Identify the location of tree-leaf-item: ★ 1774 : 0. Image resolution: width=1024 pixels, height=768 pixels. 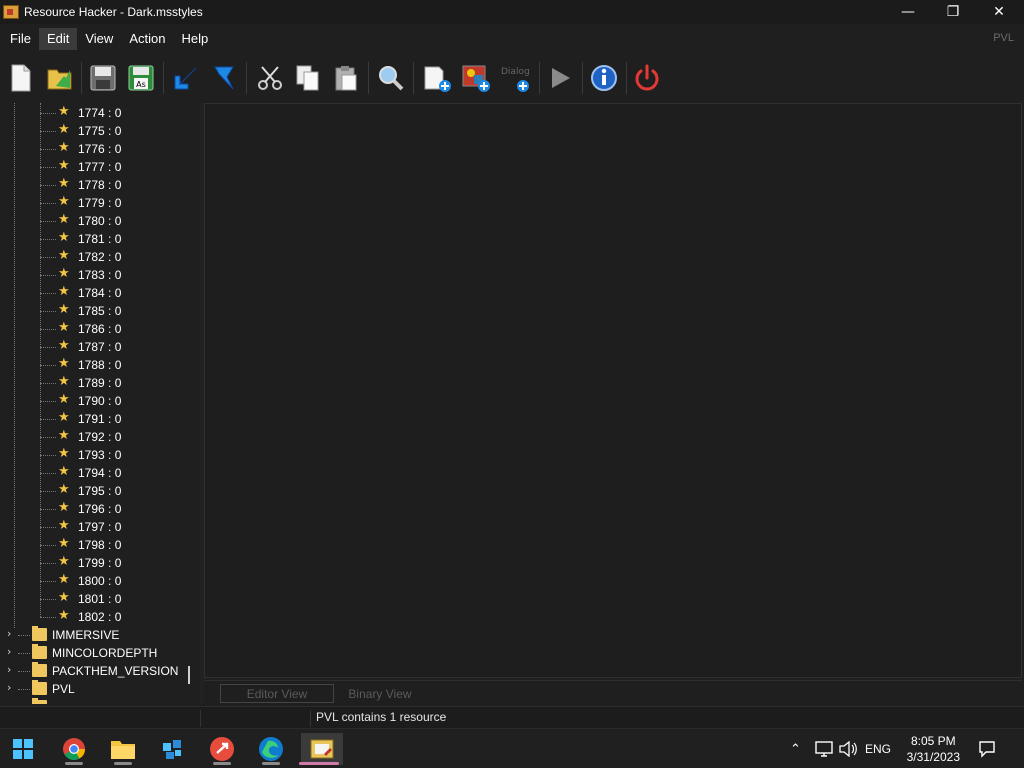
(100, 113).